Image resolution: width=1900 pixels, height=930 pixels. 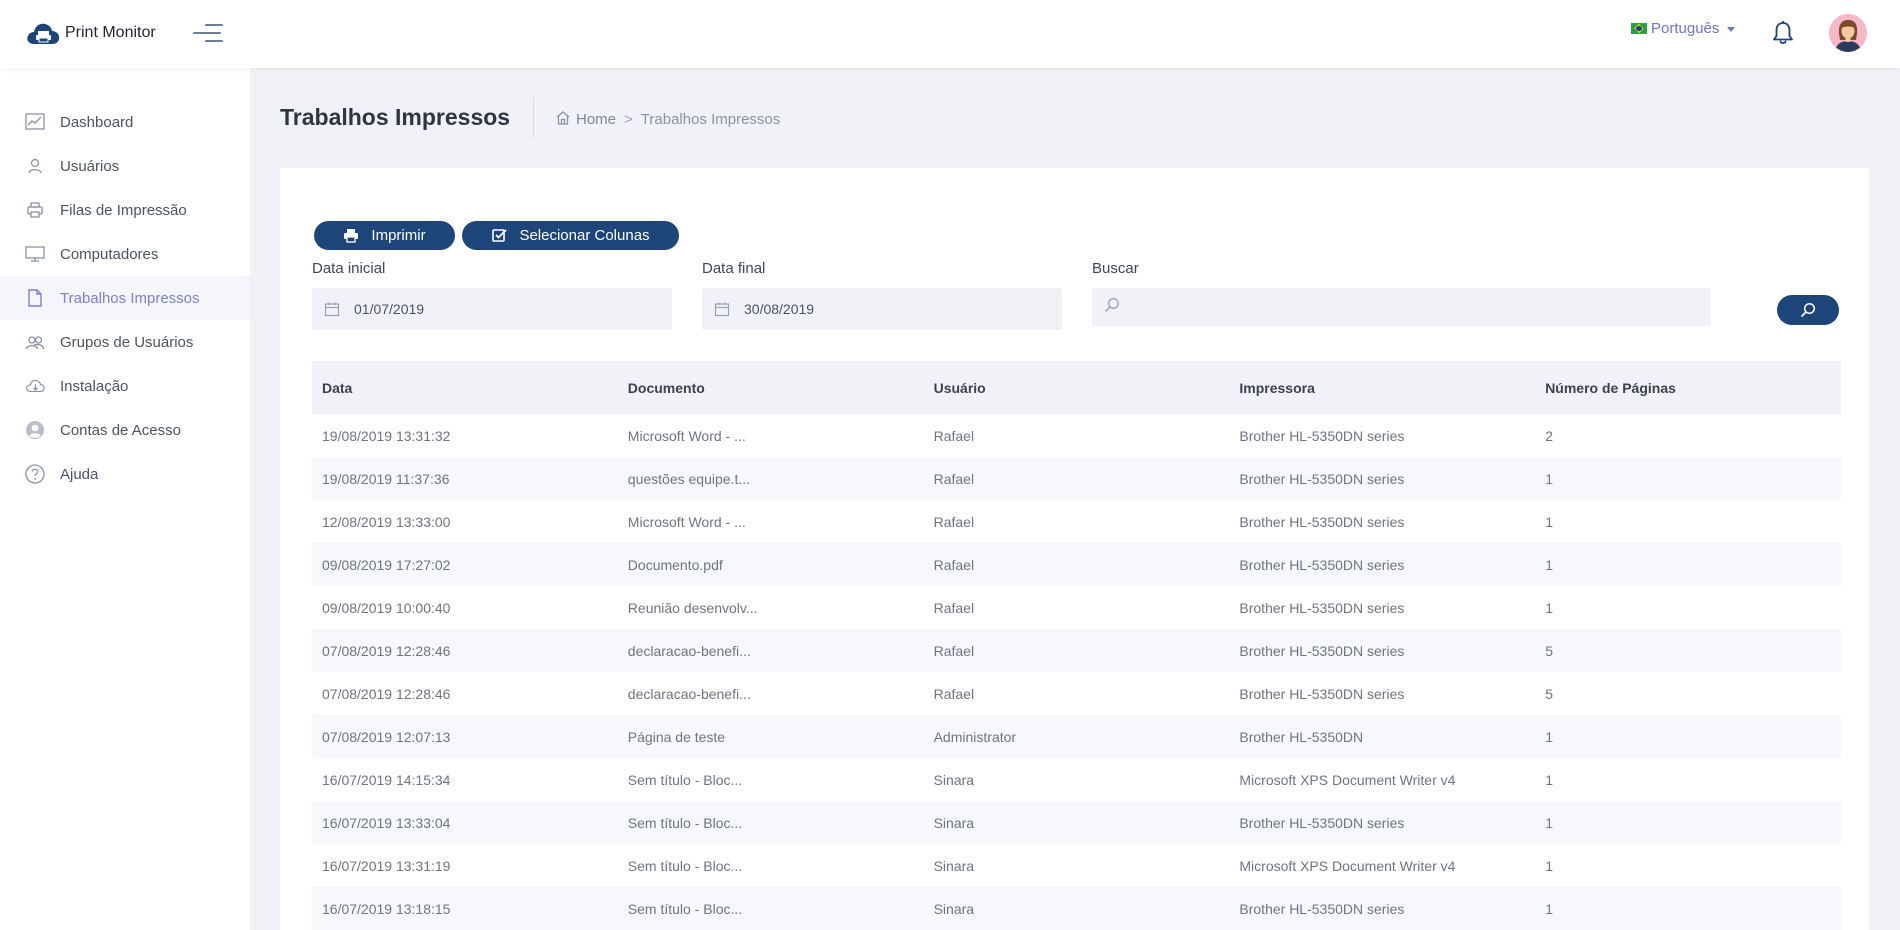 What do you see at coordinates (386, 865) in the screenshot?
I see `cell-data: 16/07/2019 13:31:19` at bounding box center [386, 865].